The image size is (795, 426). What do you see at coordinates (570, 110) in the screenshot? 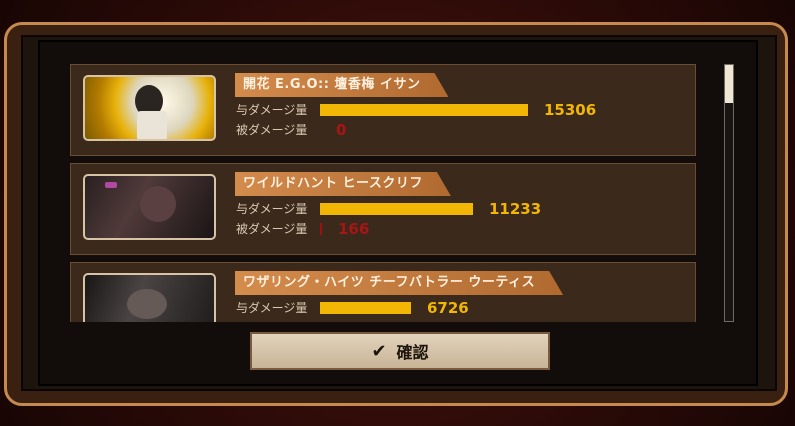
I see `damage-dealt-value: 15306` at bounding box center [570, 110].